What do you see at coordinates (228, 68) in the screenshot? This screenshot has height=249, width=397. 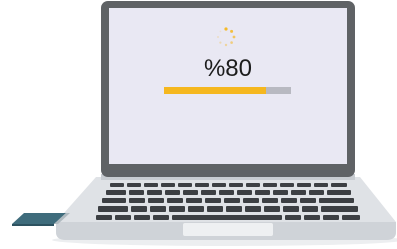 I see `progress-percent-label: %80` at bounding box center [228, 68].